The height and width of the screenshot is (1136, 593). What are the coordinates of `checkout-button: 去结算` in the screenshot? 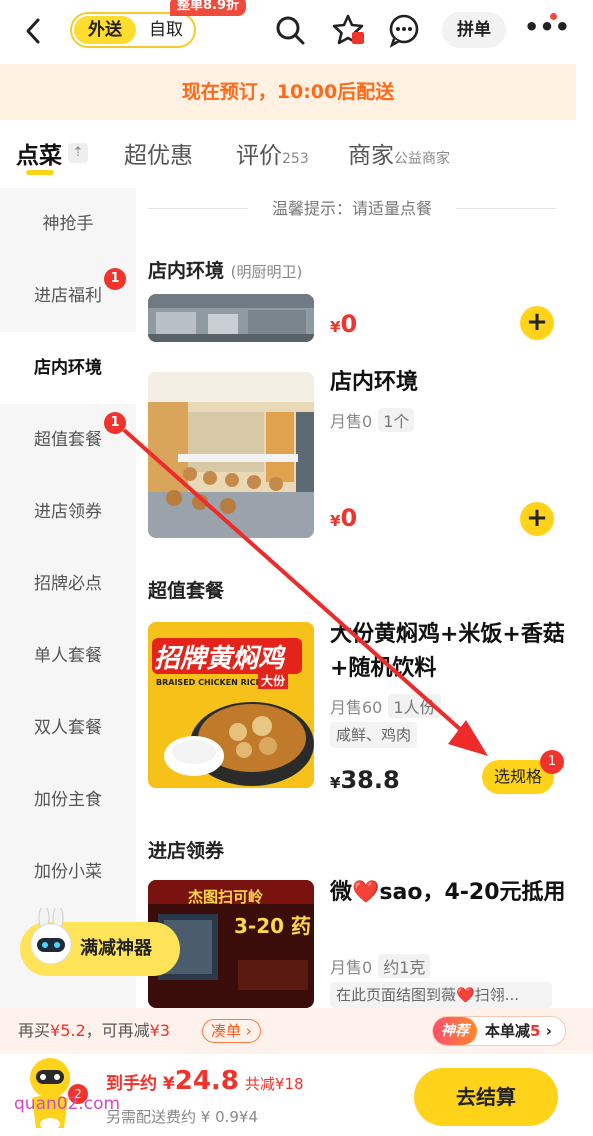 It's located at (486, 1097).